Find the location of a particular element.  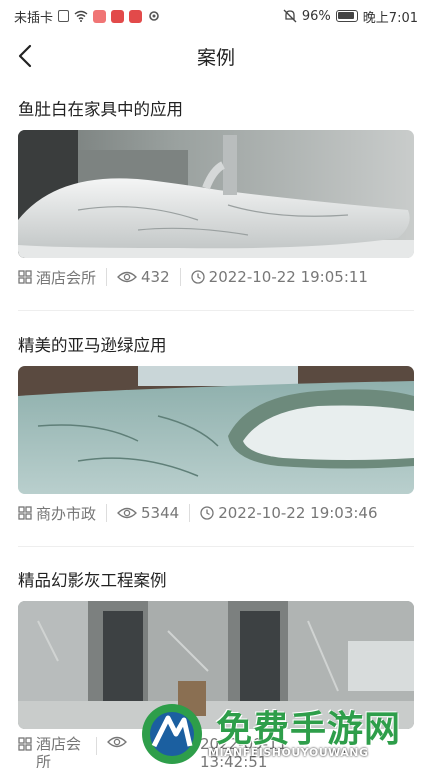

status-bar-left: 未插卡 is located at coordinates (87, 16).